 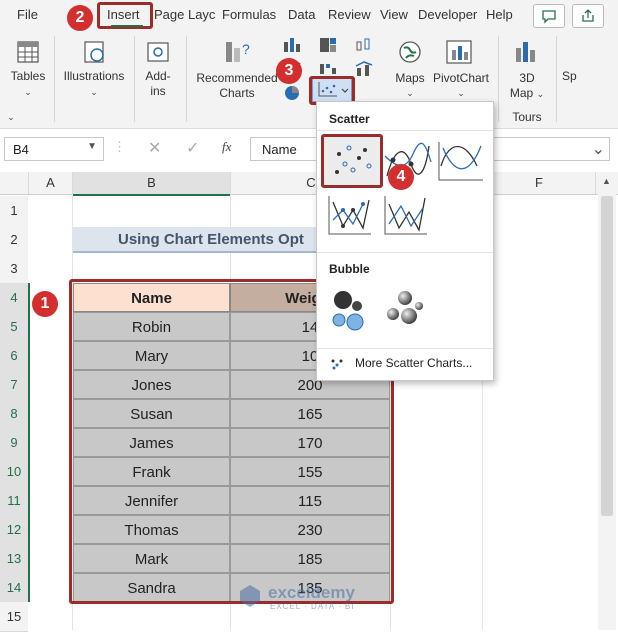 I want to click on watermark-brand: exceldemy, so click(x=311, y=592).